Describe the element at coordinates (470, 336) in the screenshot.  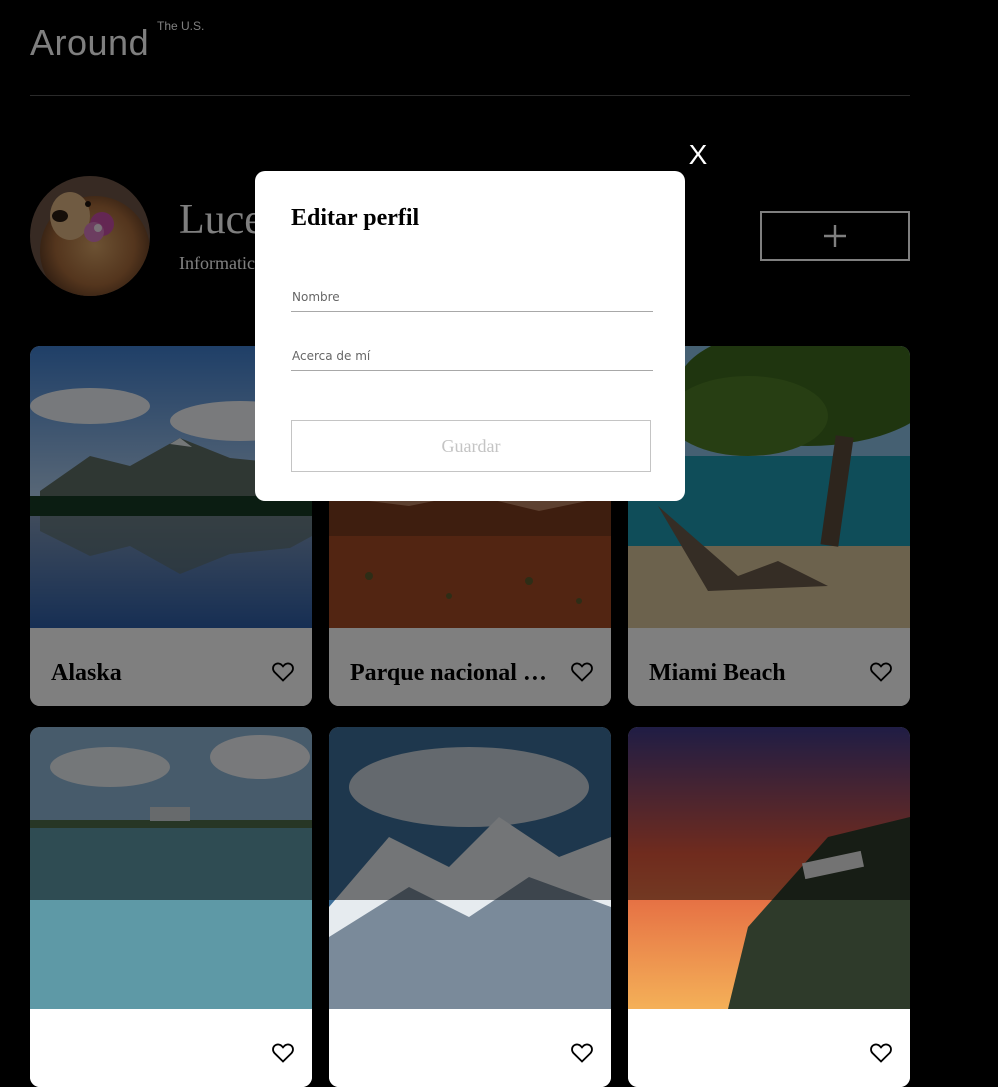
I see `edit-profile-modal: Editar perfil Guardar` at that location.